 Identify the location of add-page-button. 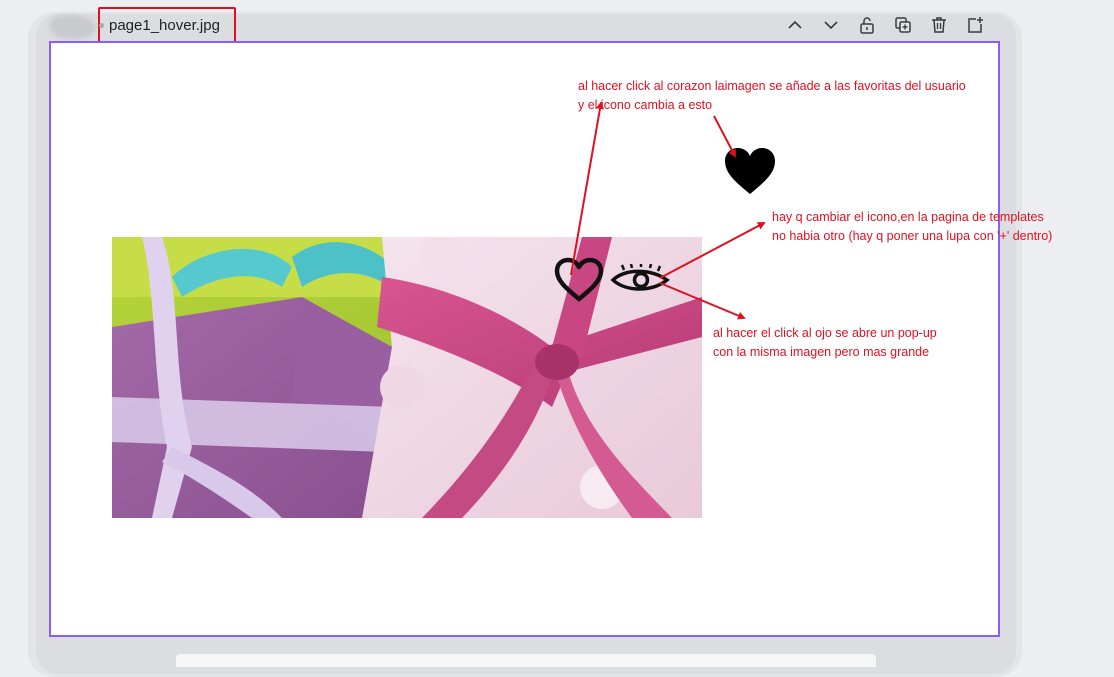
(975, 25).